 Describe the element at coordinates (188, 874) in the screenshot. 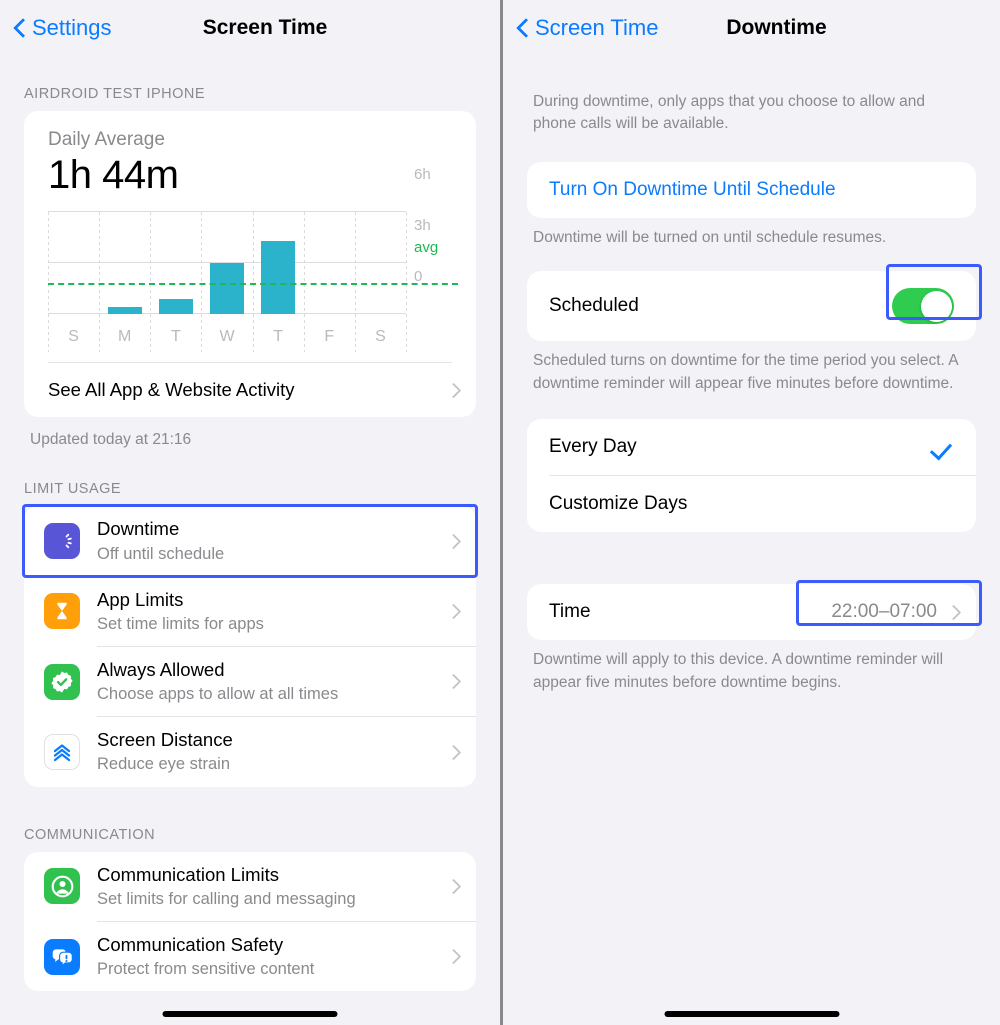

I see `row-title: Communication Limits` at that location.